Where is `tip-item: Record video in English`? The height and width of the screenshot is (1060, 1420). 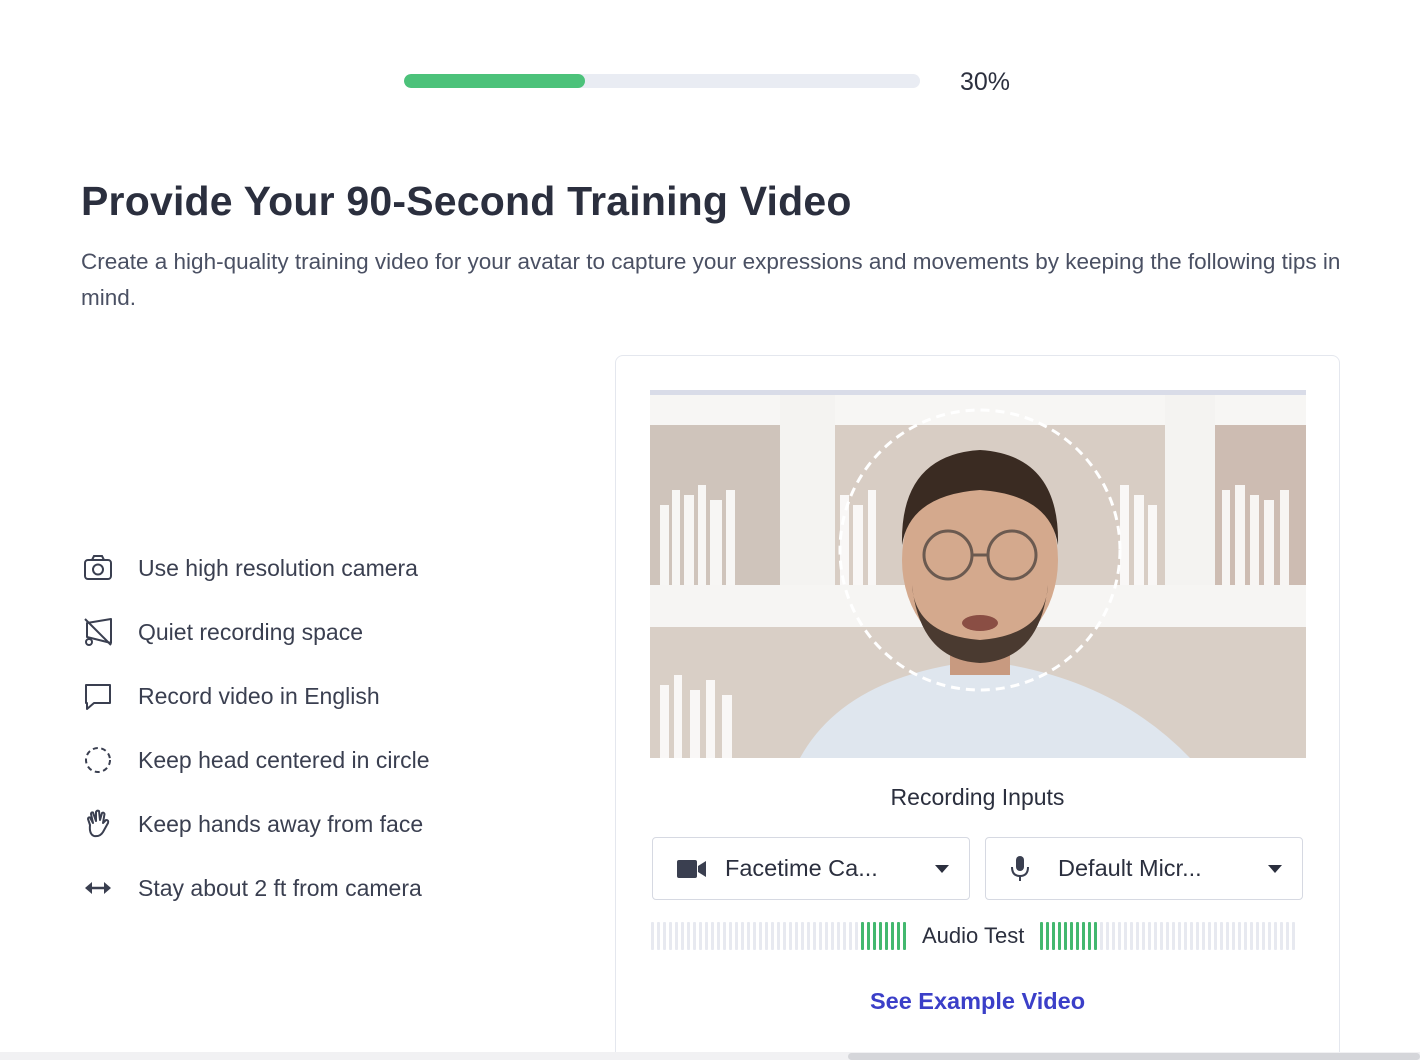
tip-item: Record video in English is located at coordinates (310, 696).